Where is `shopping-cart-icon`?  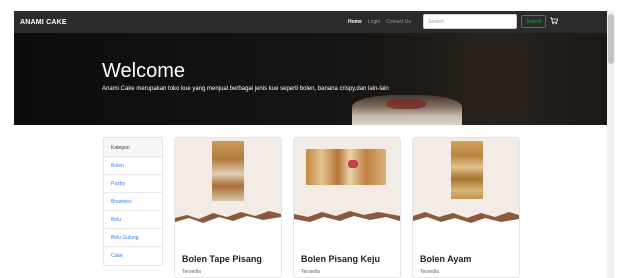
shopping-cart-icon is located at coordinates (554, 21).